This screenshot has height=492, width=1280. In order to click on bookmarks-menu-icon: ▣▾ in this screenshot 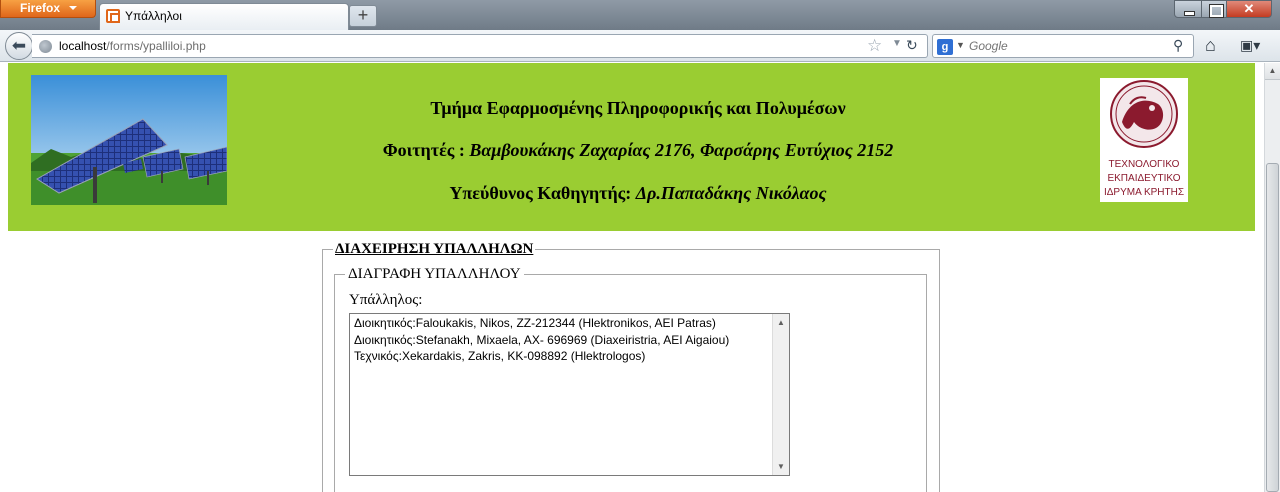, I will do `click(1255, 46)`.